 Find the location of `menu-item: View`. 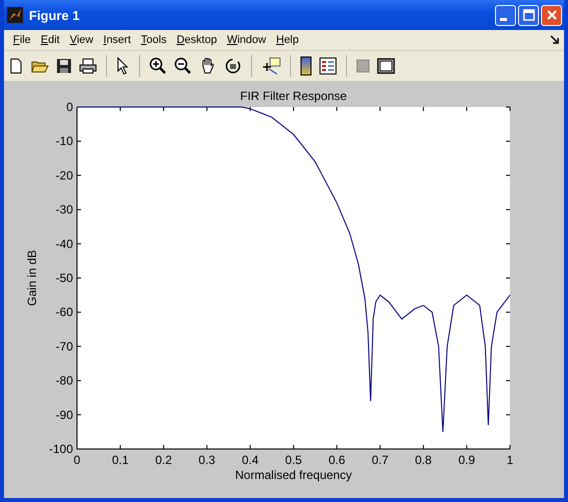

menu-item: View is located at coordinates (81, 40).